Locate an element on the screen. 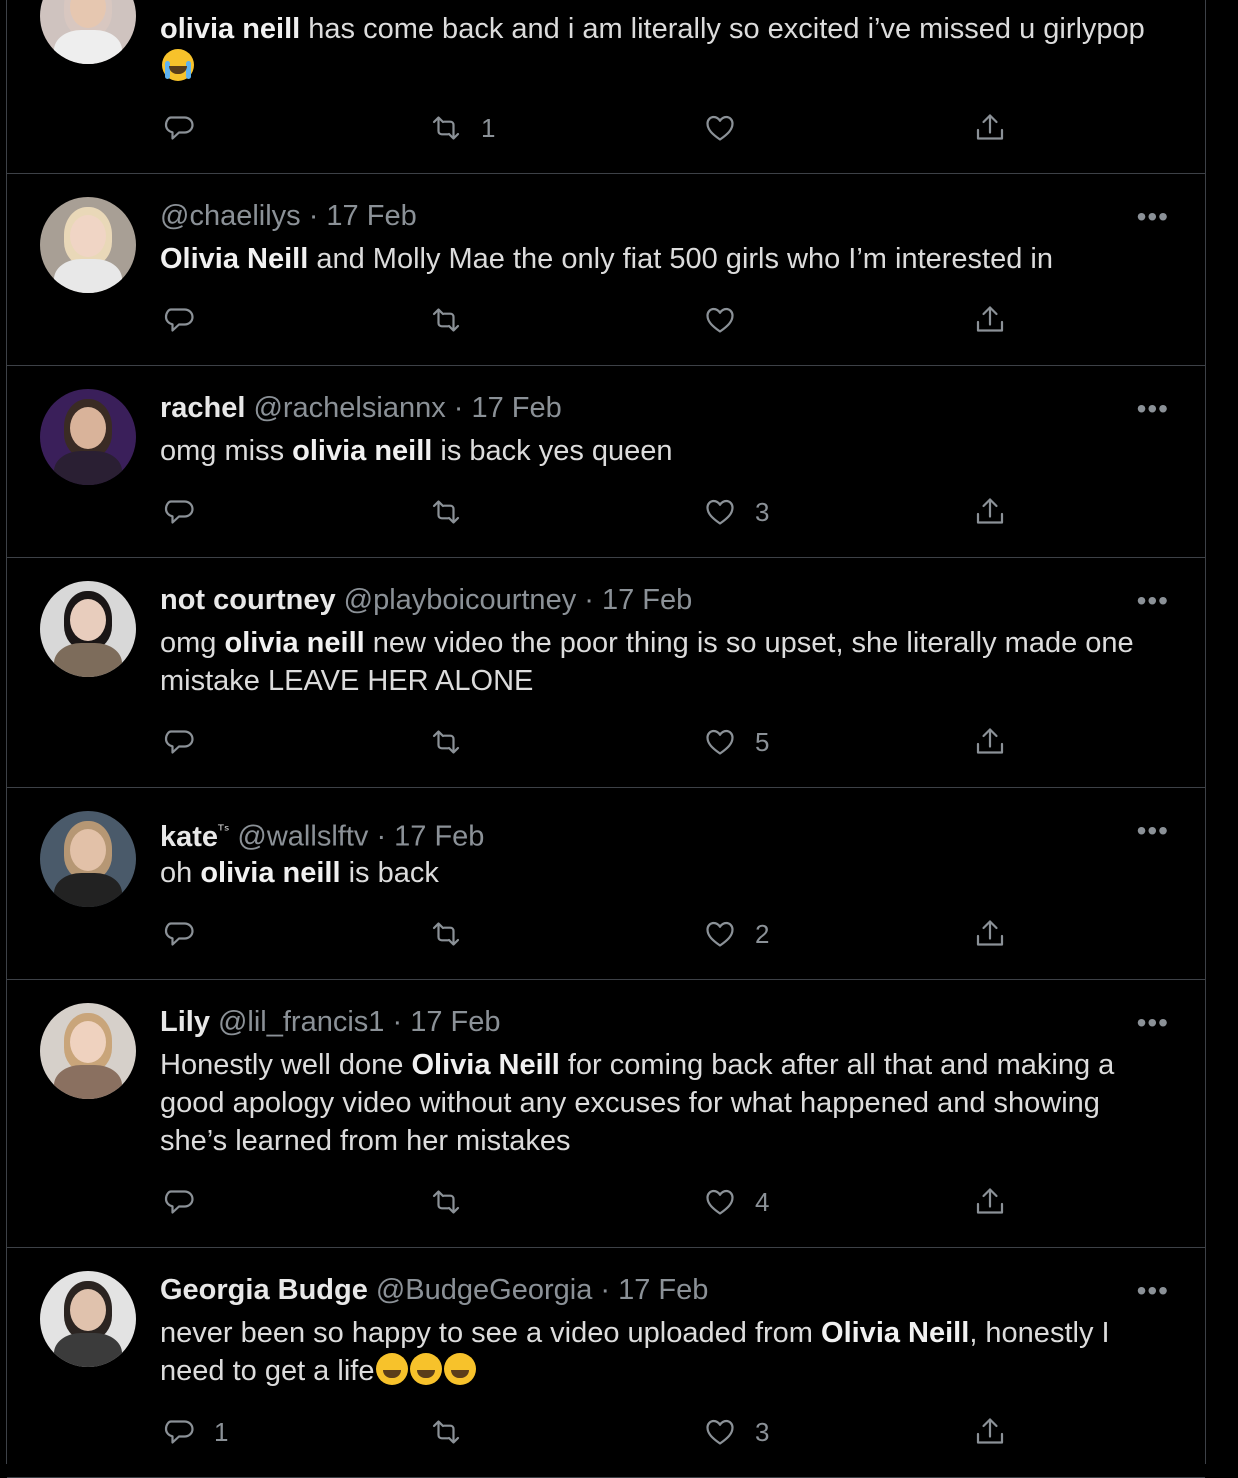  tweet-header: Georgia Budge @BudgeGeorgia · 17 Feb is located at coordinates (434, 1290).